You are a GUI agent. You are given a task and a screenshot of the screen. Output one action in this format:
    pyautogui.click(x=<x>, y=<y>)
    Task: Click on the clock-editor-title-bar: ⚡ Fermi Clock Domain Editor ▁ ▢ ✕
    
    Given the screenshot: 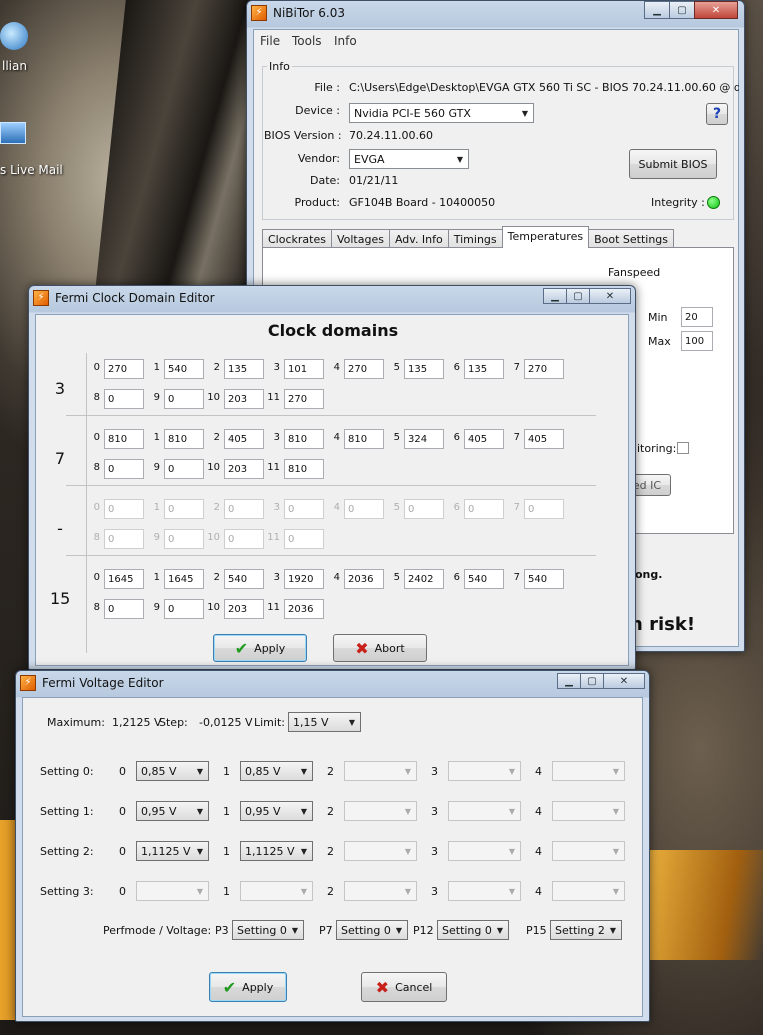 What is the action you would take?
    pyautogui.click(x=332, y=298)
    